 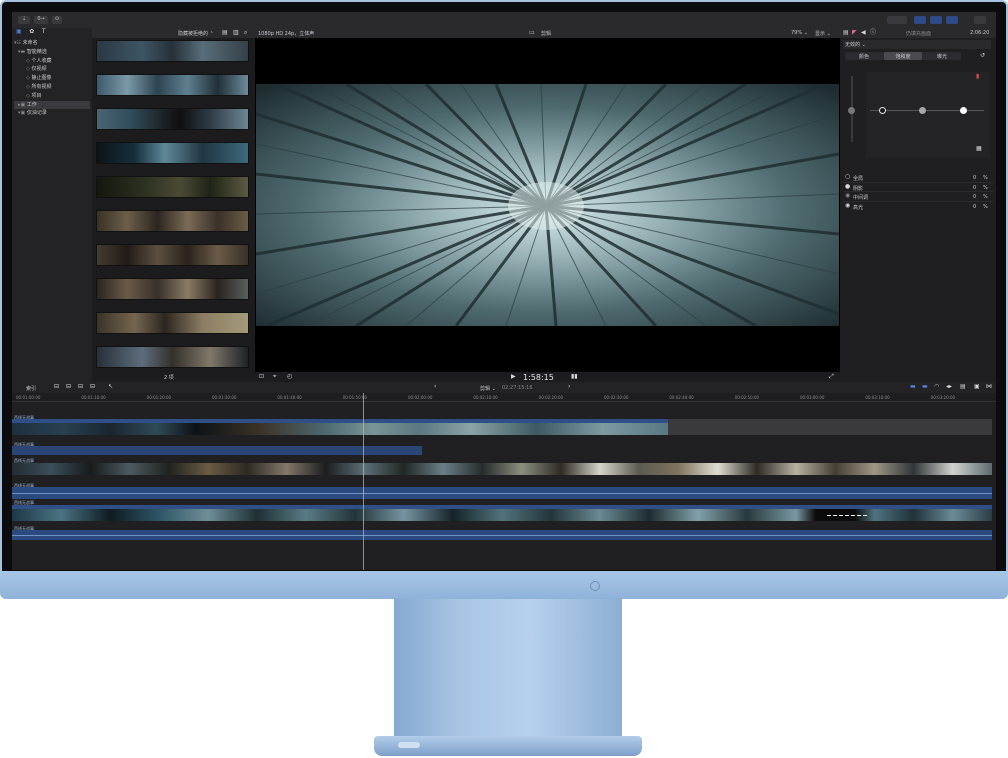 I want to click on background-tasks-button: ⊙, so click(x=57, y=20).